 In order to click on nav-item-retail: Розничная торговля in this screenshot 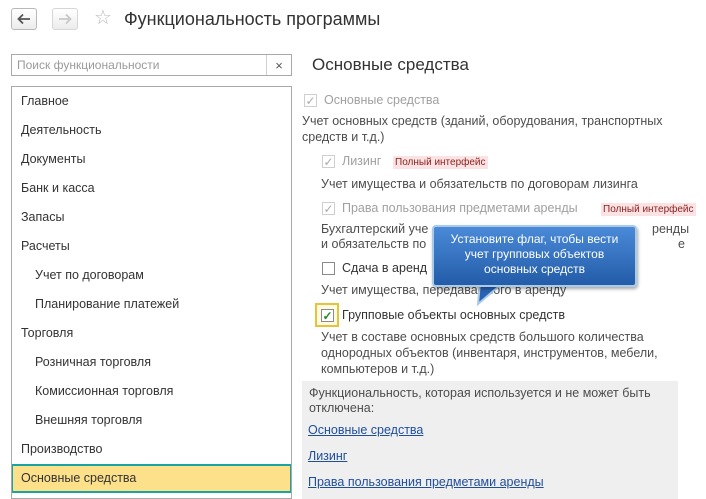, I will do `click(151, 362)`.